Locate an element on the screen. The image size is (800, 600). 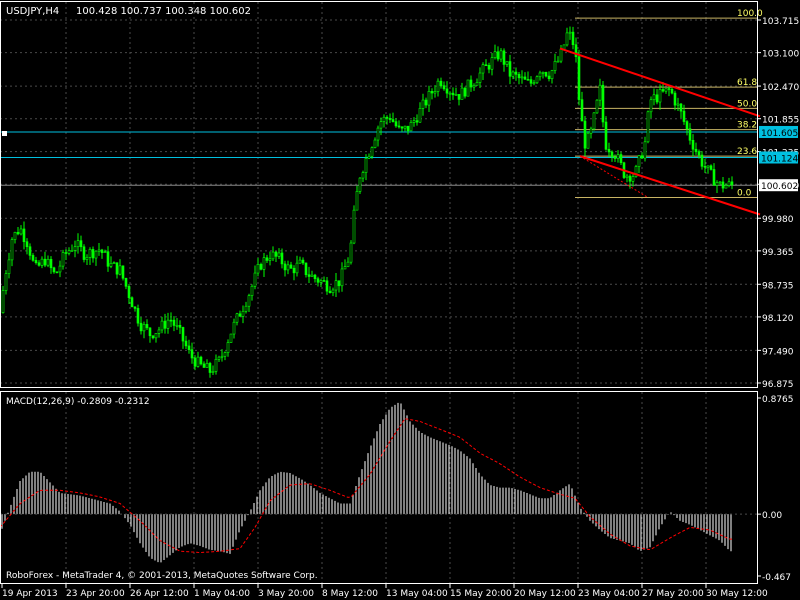
time-tick-label: 30 May 12:00 is located at coordinates (737, 594).